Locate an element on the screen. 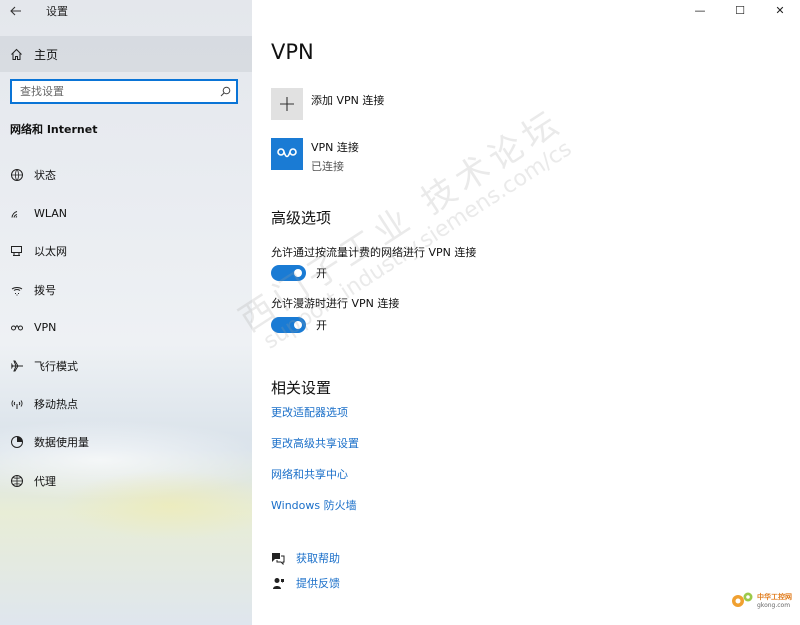  sidebar-item-label: 以太网 is located at coordinates (50, 252).